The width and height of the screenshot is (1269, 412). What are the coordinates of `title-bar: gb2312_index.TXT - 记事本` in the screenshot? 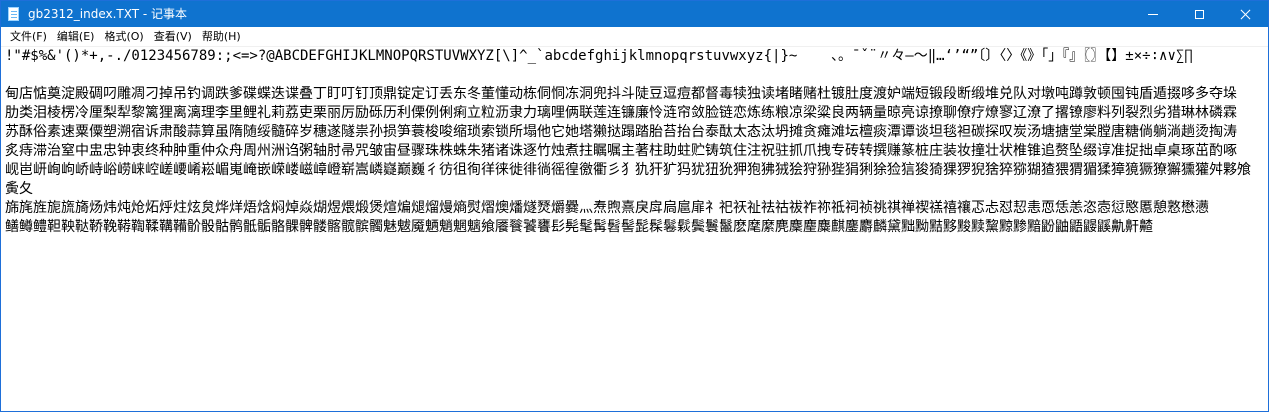 It's located at (634, 14).